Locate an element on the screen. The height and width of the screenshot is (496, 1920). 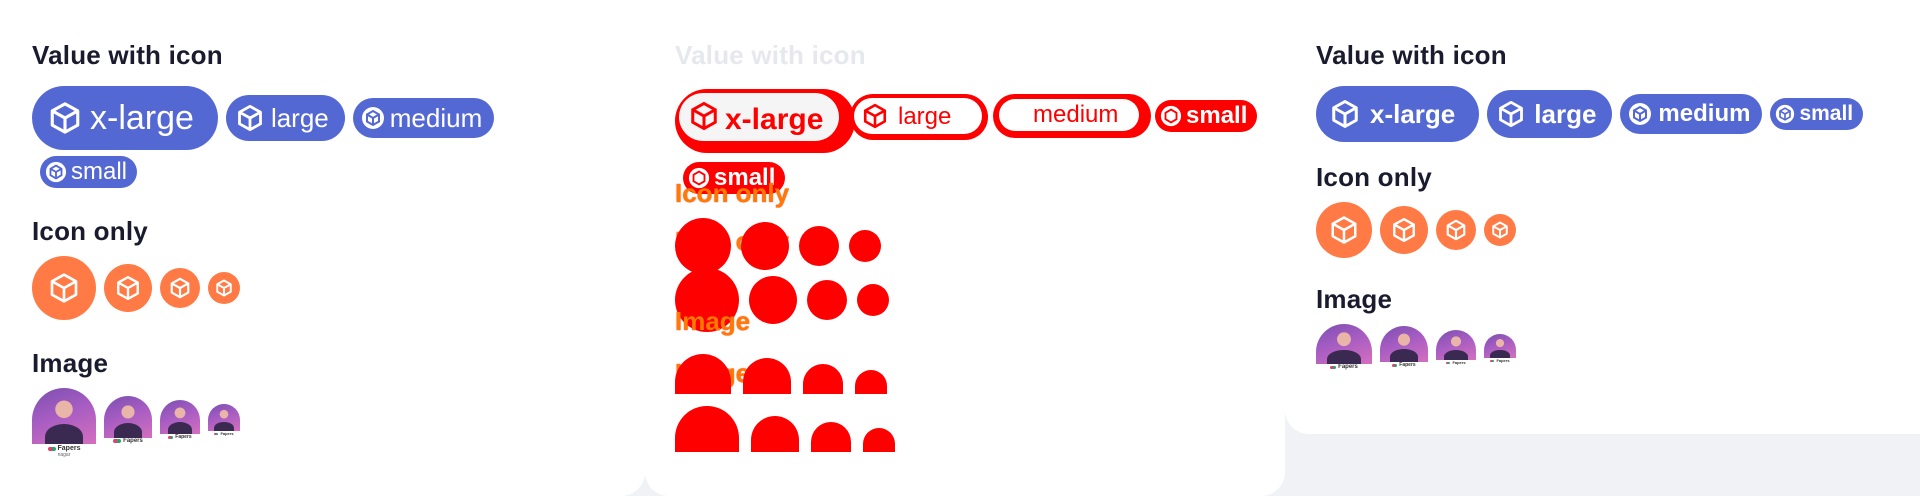
diff-label: x-large is located at coordinates (774, 119).